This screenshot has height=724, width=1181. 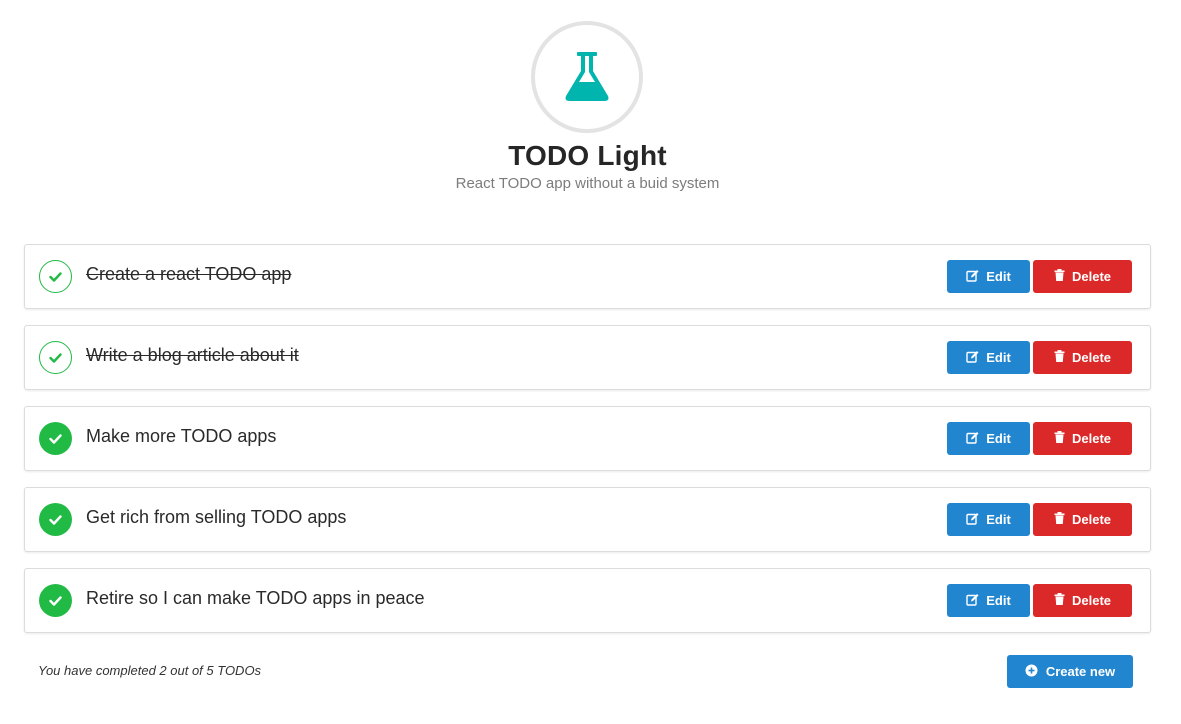 What do you see at coordinates (181, 436) in the screenshot?
I see `todo-text: Make more TODO apps` at bounding box center [181, 436].